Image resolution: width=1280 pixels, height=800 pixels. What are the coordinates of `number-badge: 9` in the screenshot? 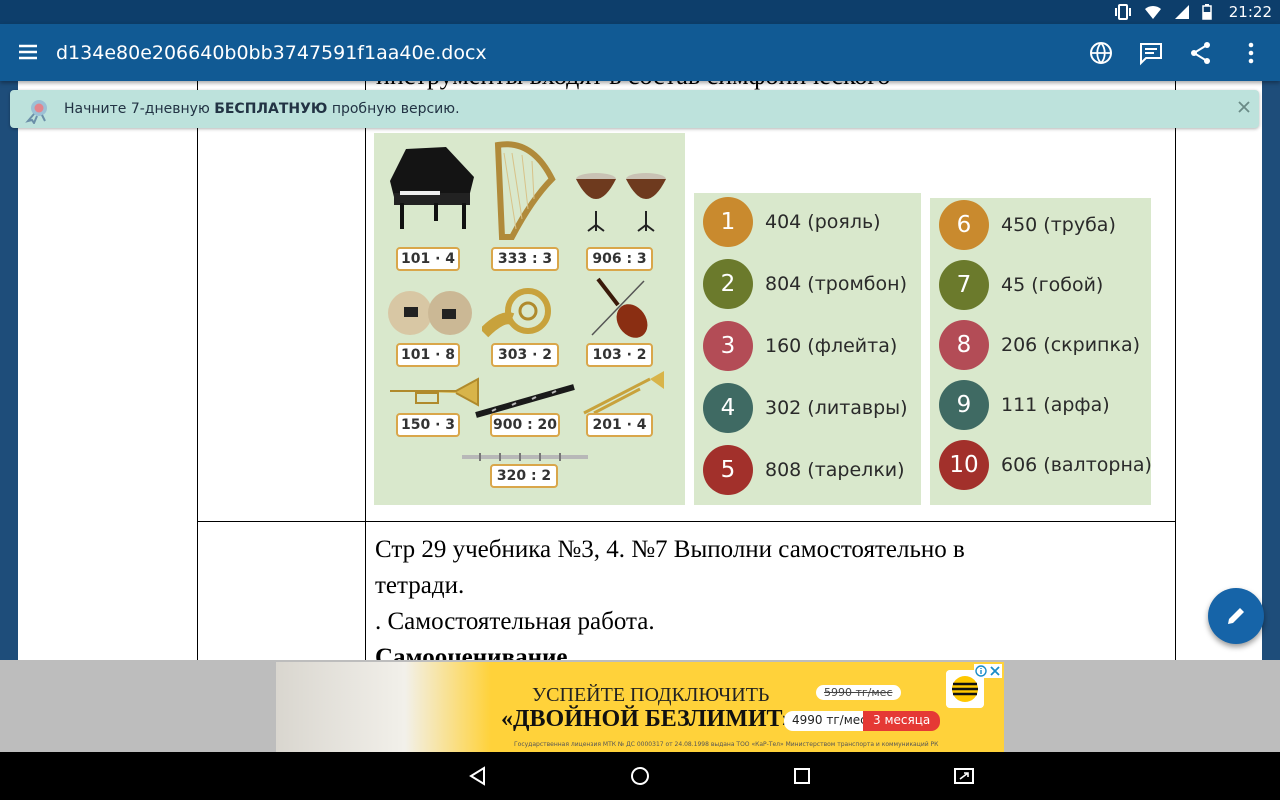 It's located at (964, 405).